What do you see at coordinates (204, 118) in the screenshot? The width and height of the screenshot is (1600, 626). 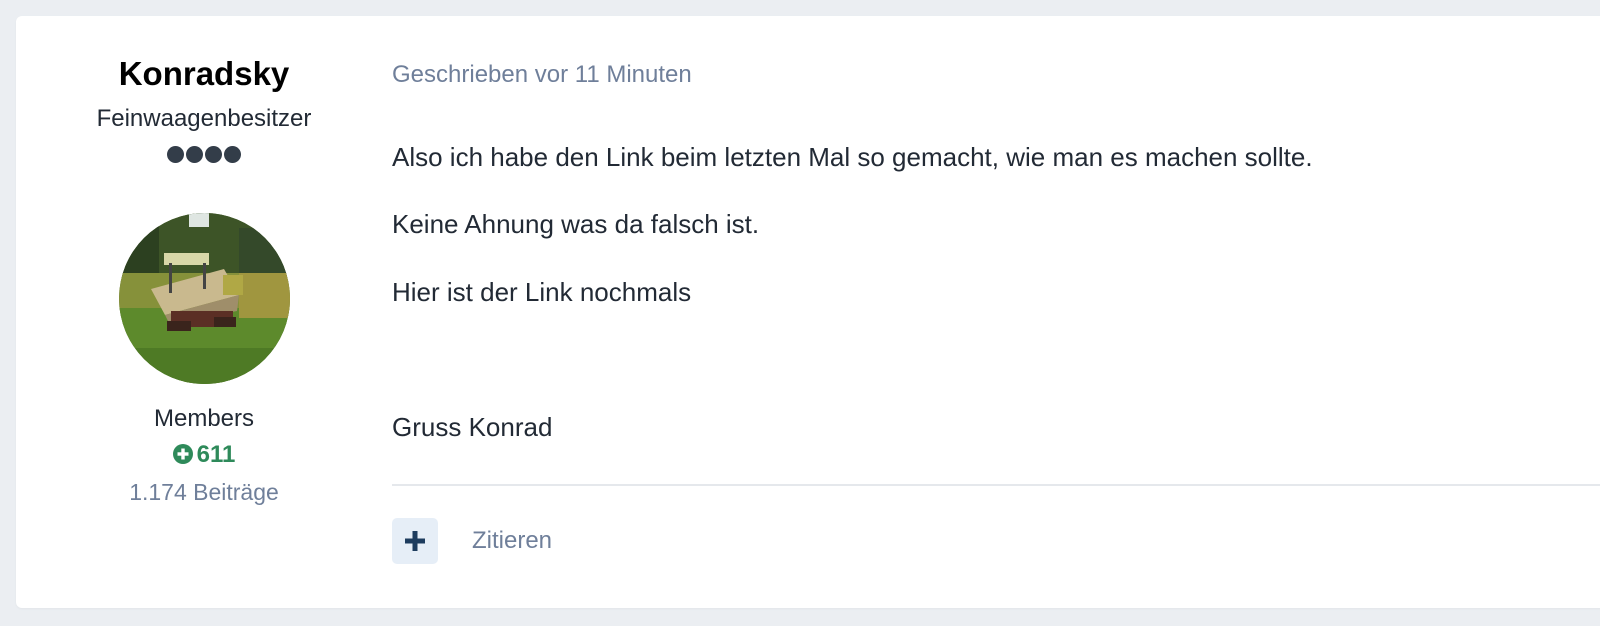 I see `author-rank: Feinwaagenbesitzer` at bounding box center [204, 118].